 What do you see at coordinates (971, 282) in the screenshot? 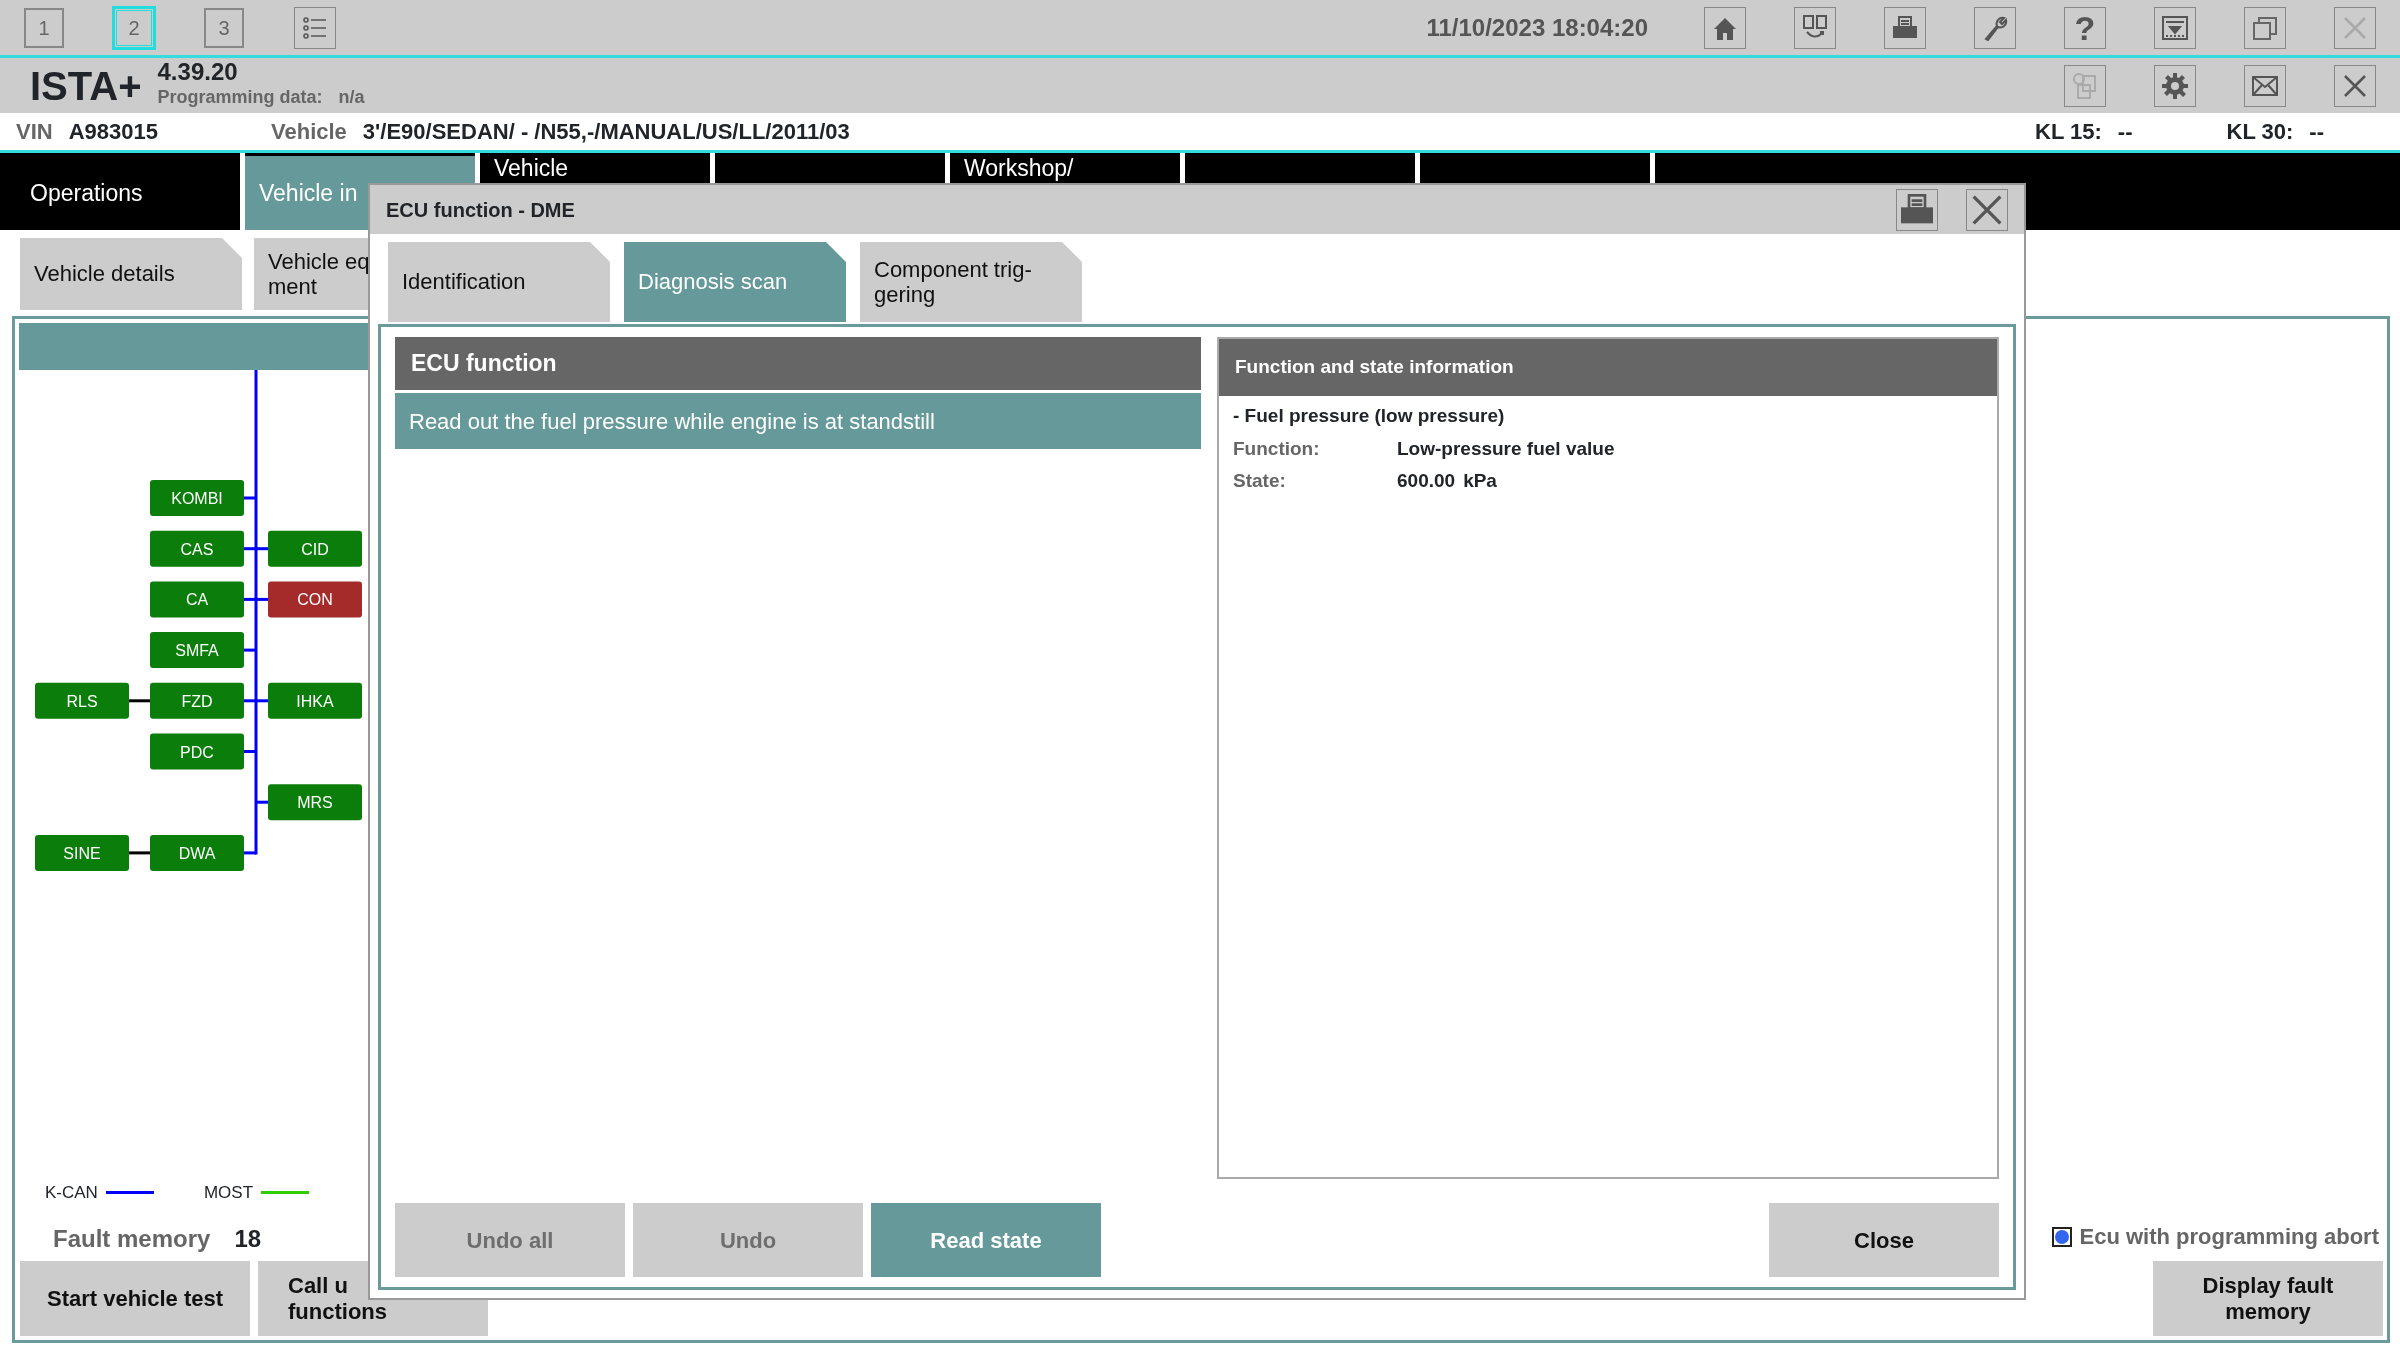
I see `dialog-tab: Component trig- gering` at bounding box center [971, 282].